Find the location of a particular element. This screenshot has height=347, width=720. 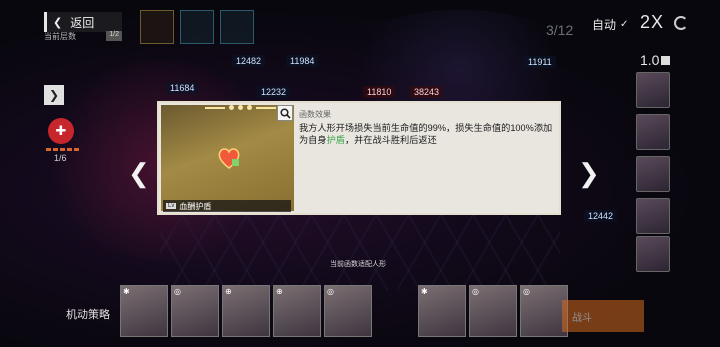

auto-toggle: 自动 ✓ is located at coordinates (610, 24).